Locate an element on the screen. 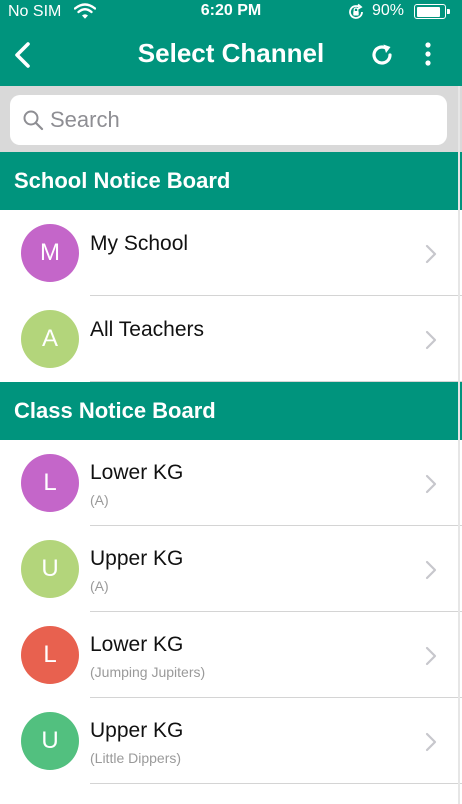 The height and width of the screenshot is (804, 462). status-bar: No SIM 6:20 PM 90% is located at coordinates (231, 12).